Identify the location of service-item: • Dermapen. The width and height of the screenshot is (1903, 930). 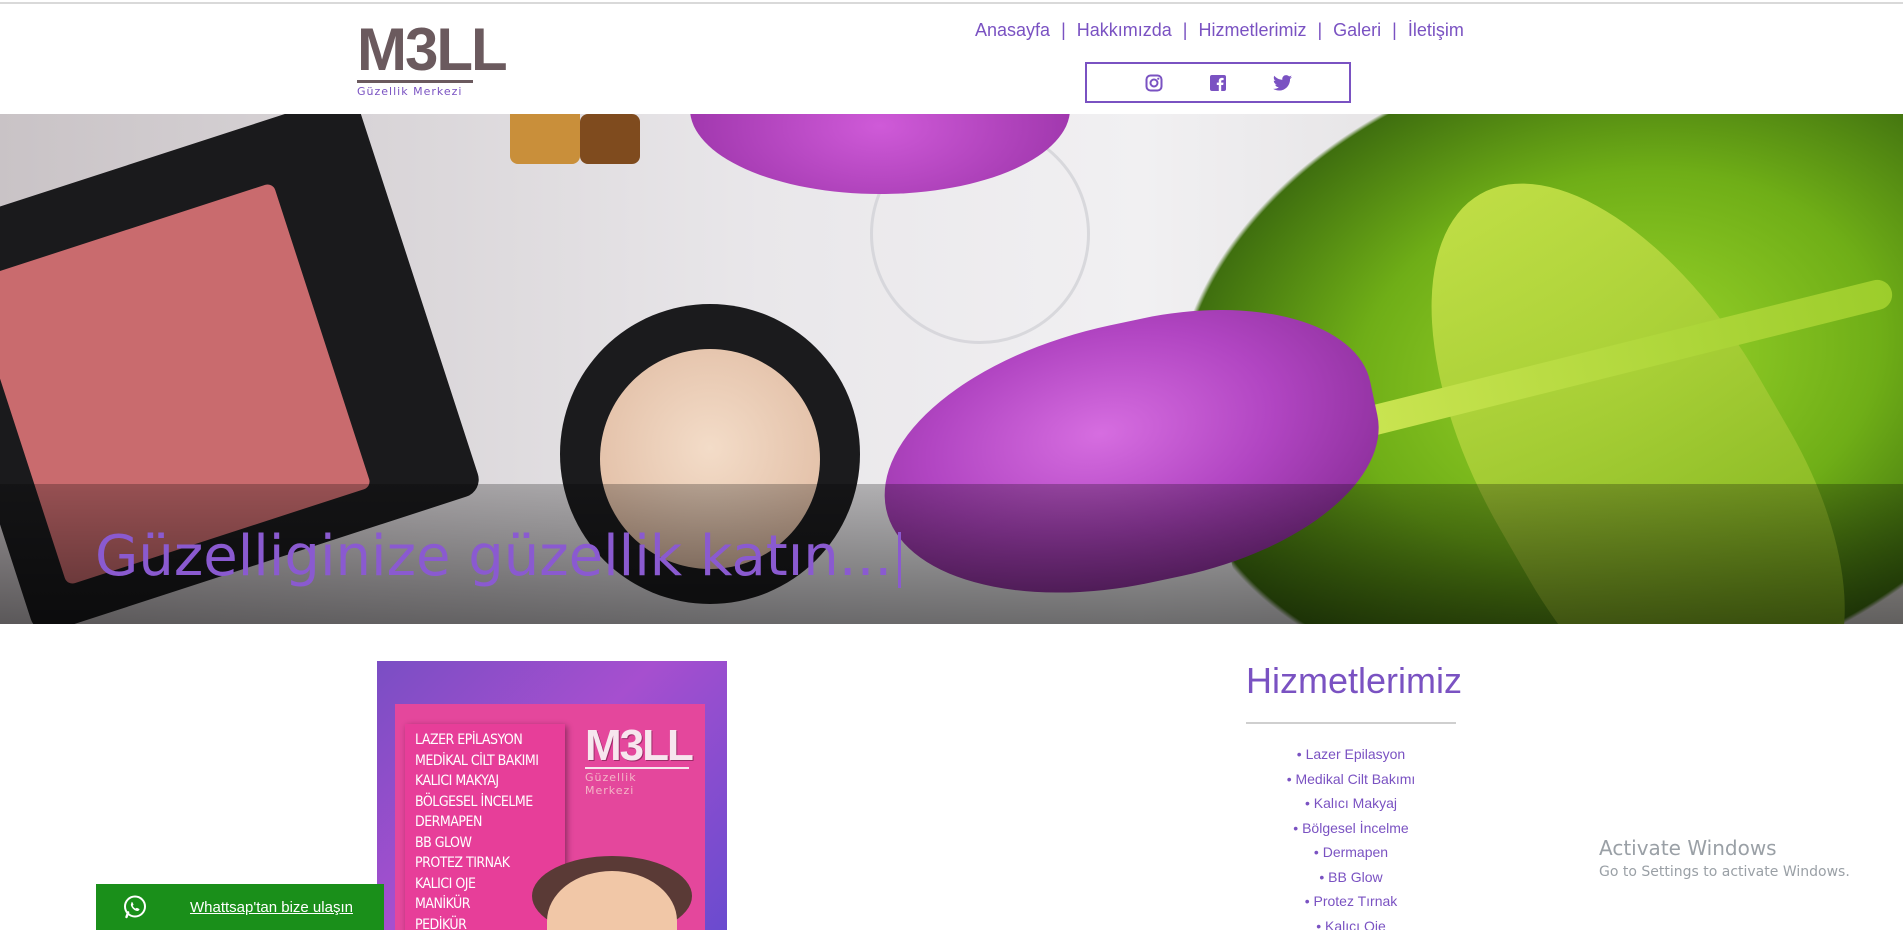
(1351, 852).